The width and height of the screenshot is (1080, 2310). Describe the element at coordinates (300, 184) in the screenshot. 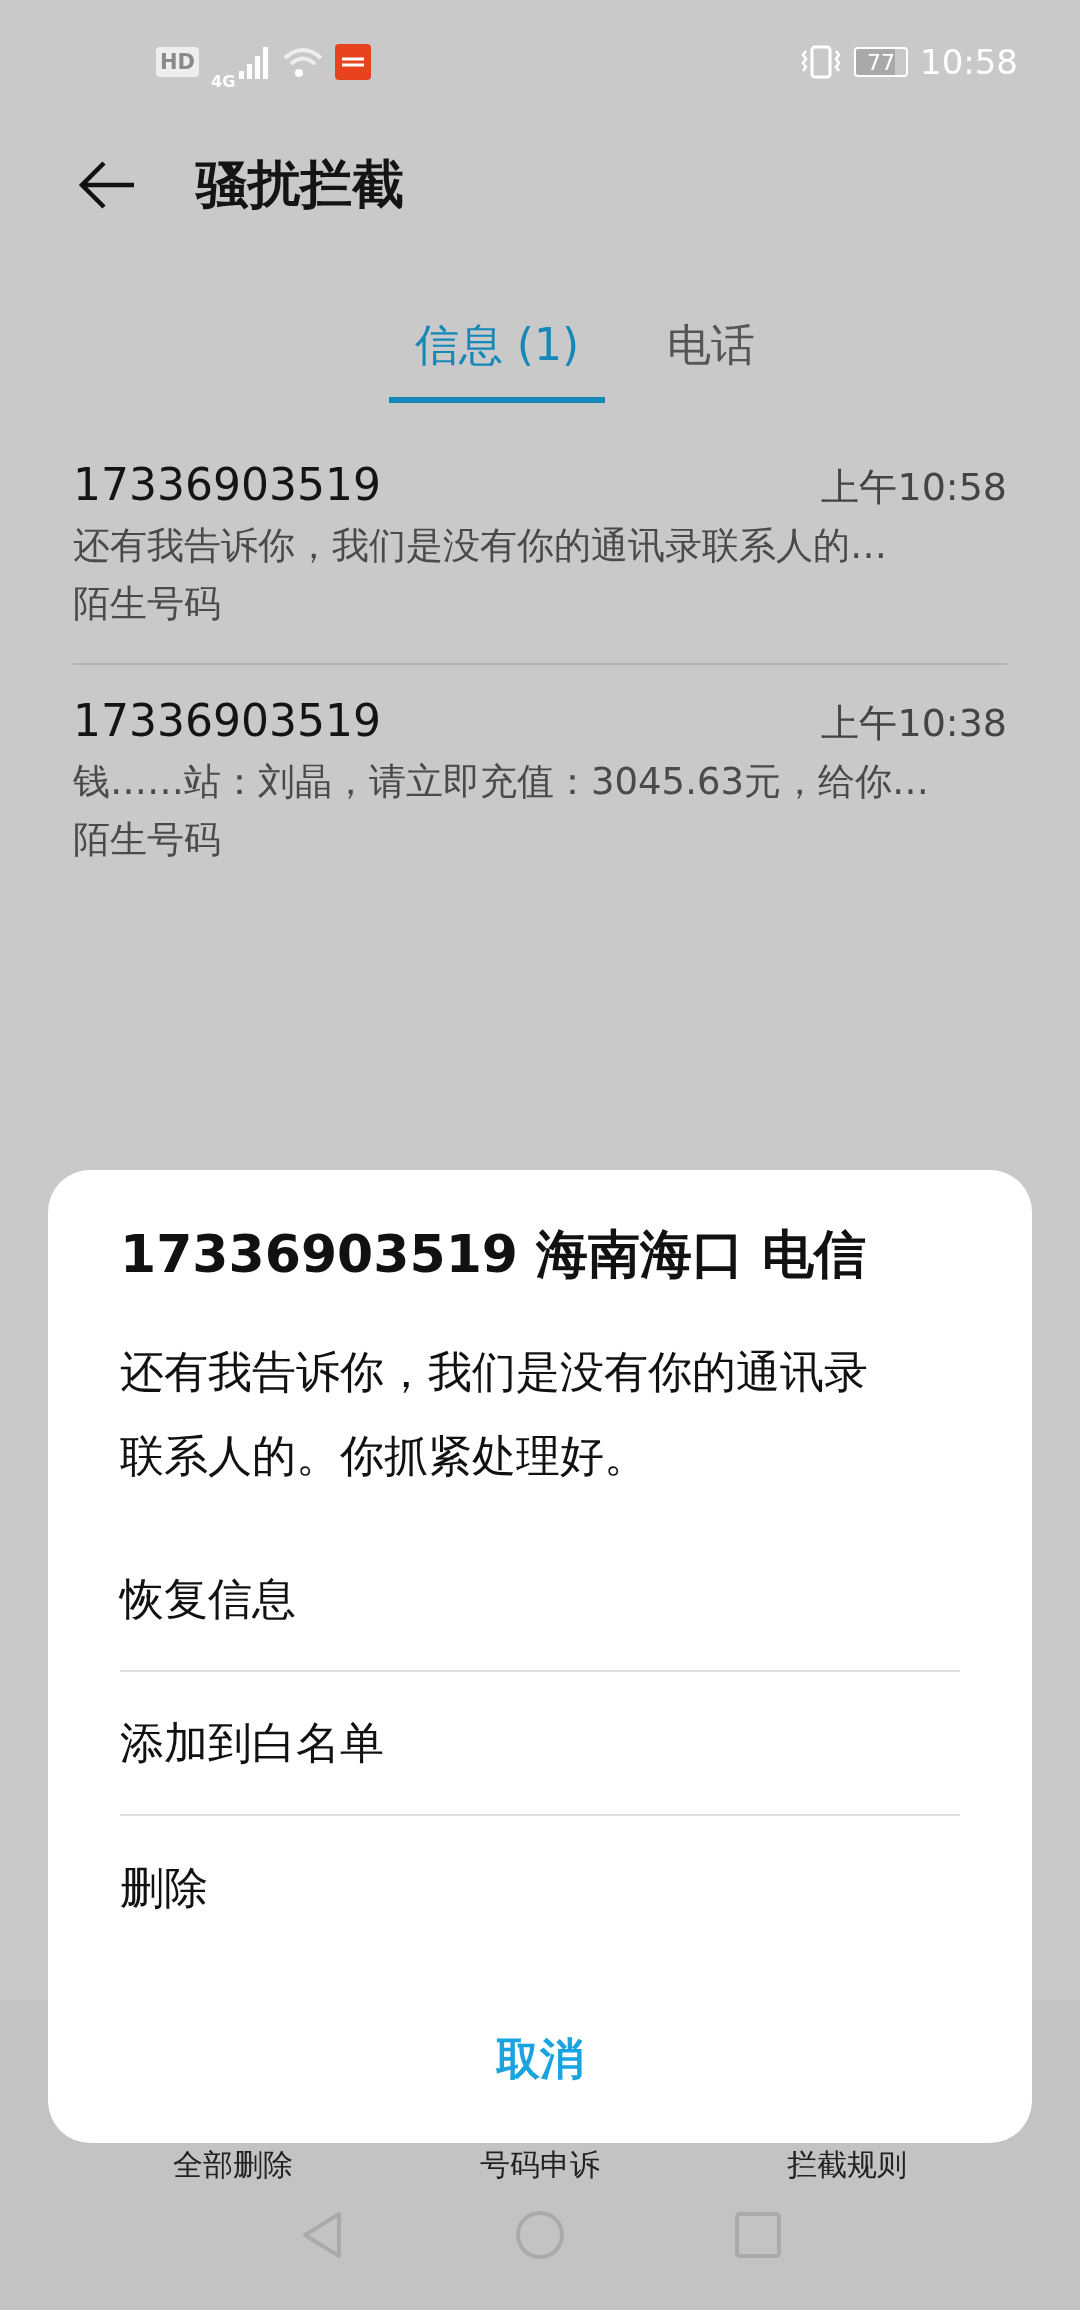

I see `page-title: 骚扰拦截` at that location.